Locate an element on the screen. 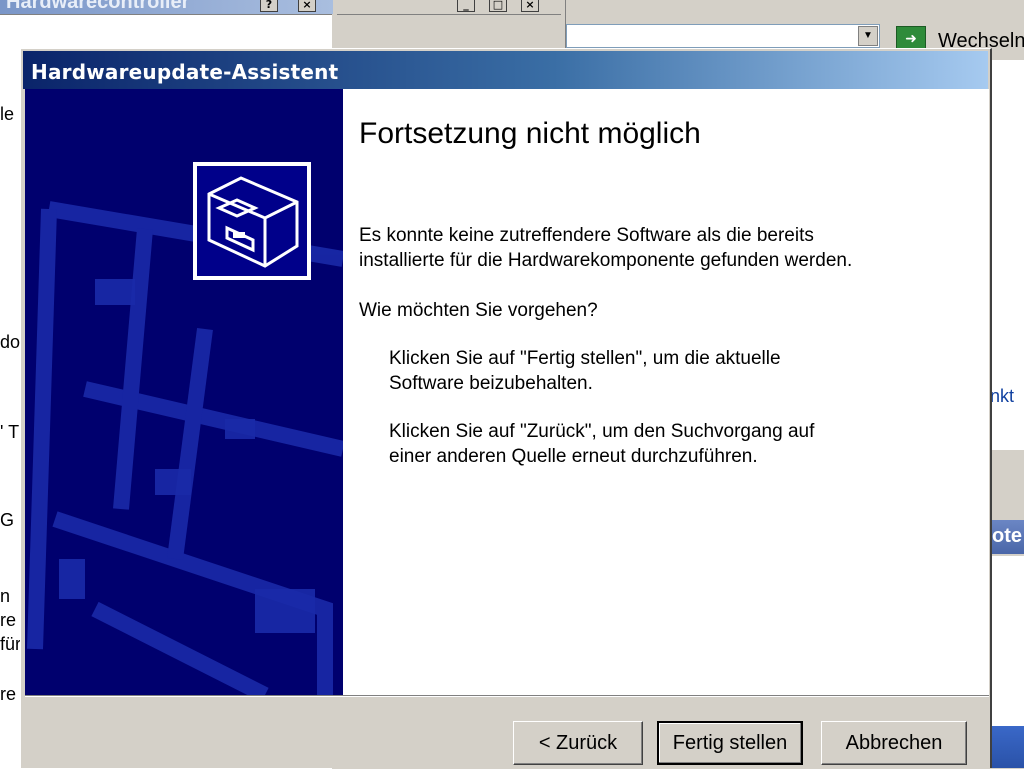 The image size is (1024, 769). wizard-titlebar: Hardwareupdate-Assistent is located at coordinates (505, 70).